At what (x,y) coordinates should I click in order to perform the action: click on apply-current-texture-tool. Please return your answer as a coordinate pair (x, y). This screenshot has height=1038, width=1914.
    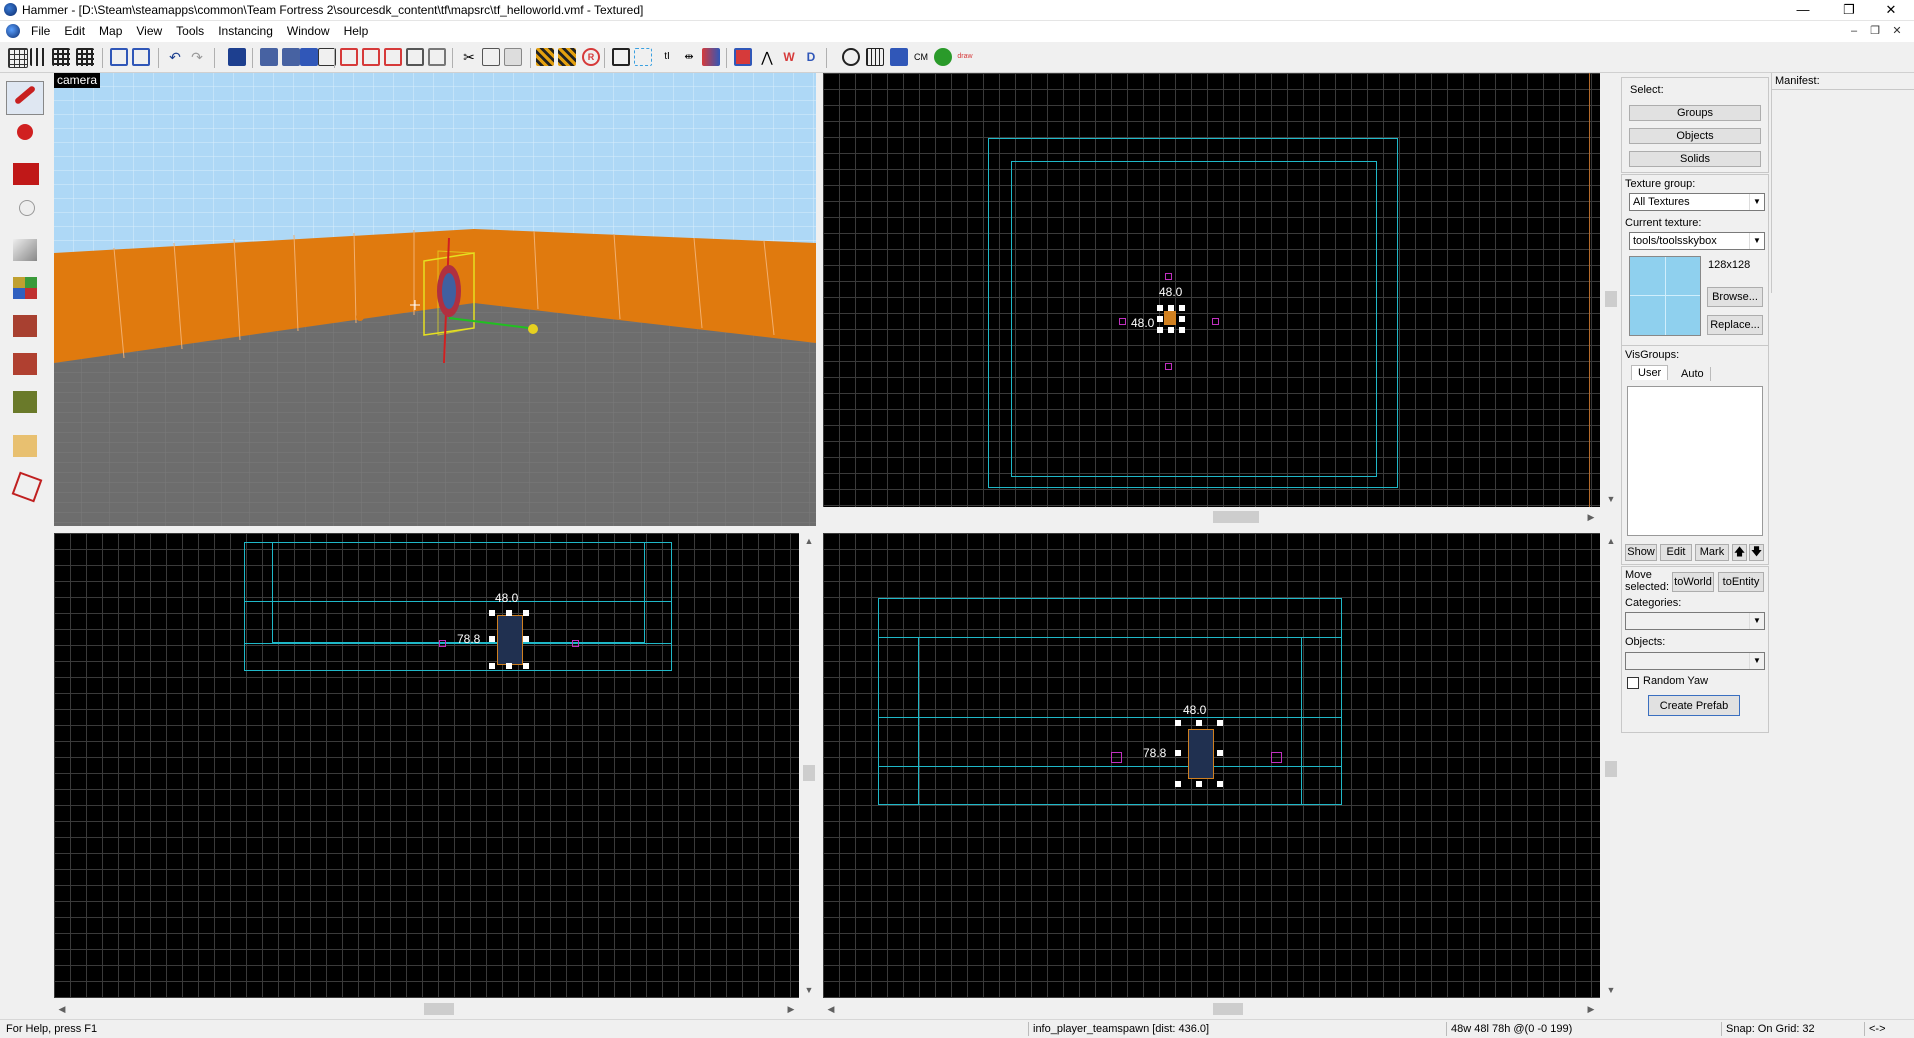
    Looking at the image, I should click on (25, 326).